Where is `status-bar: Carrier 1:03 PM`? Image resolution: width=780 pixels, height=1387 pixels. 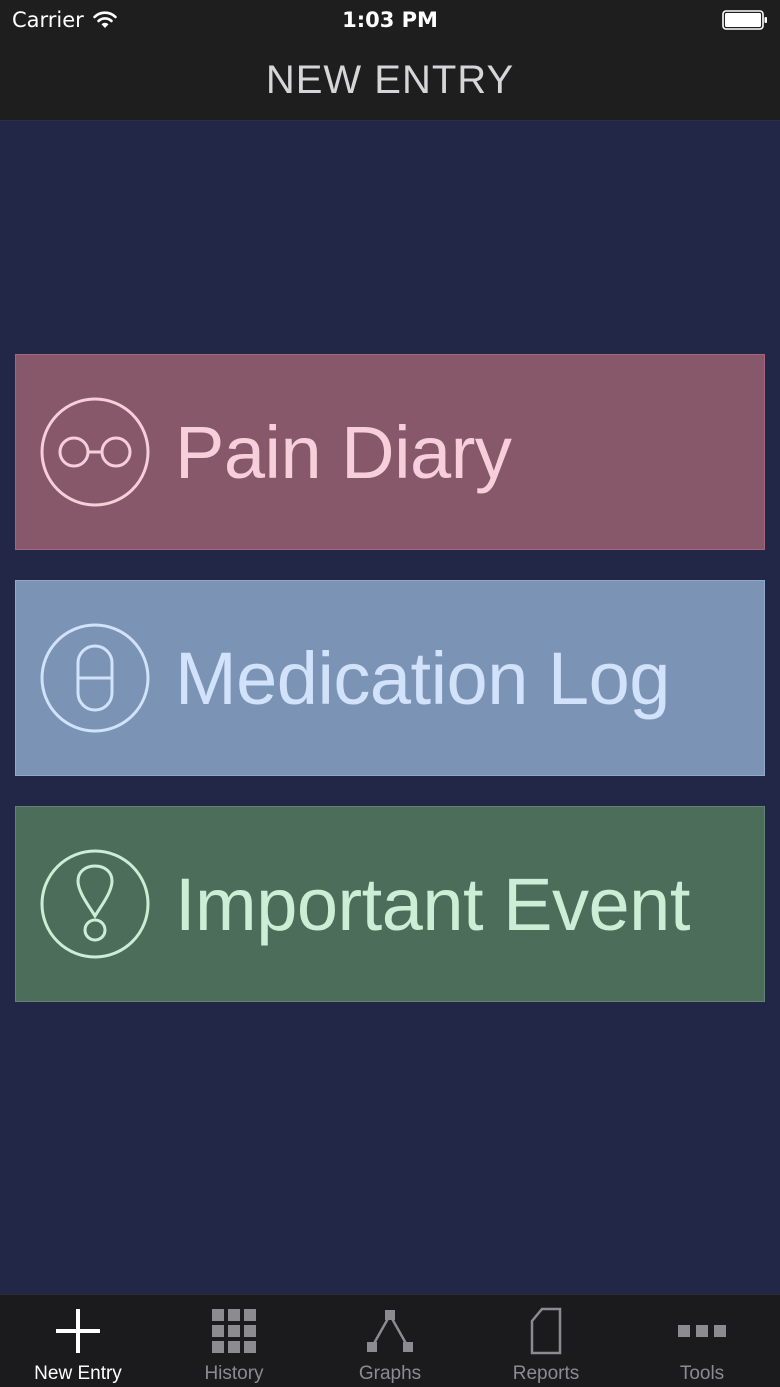
status-bar: Carrier 1:03 PM is located at coordinates (390, 20).